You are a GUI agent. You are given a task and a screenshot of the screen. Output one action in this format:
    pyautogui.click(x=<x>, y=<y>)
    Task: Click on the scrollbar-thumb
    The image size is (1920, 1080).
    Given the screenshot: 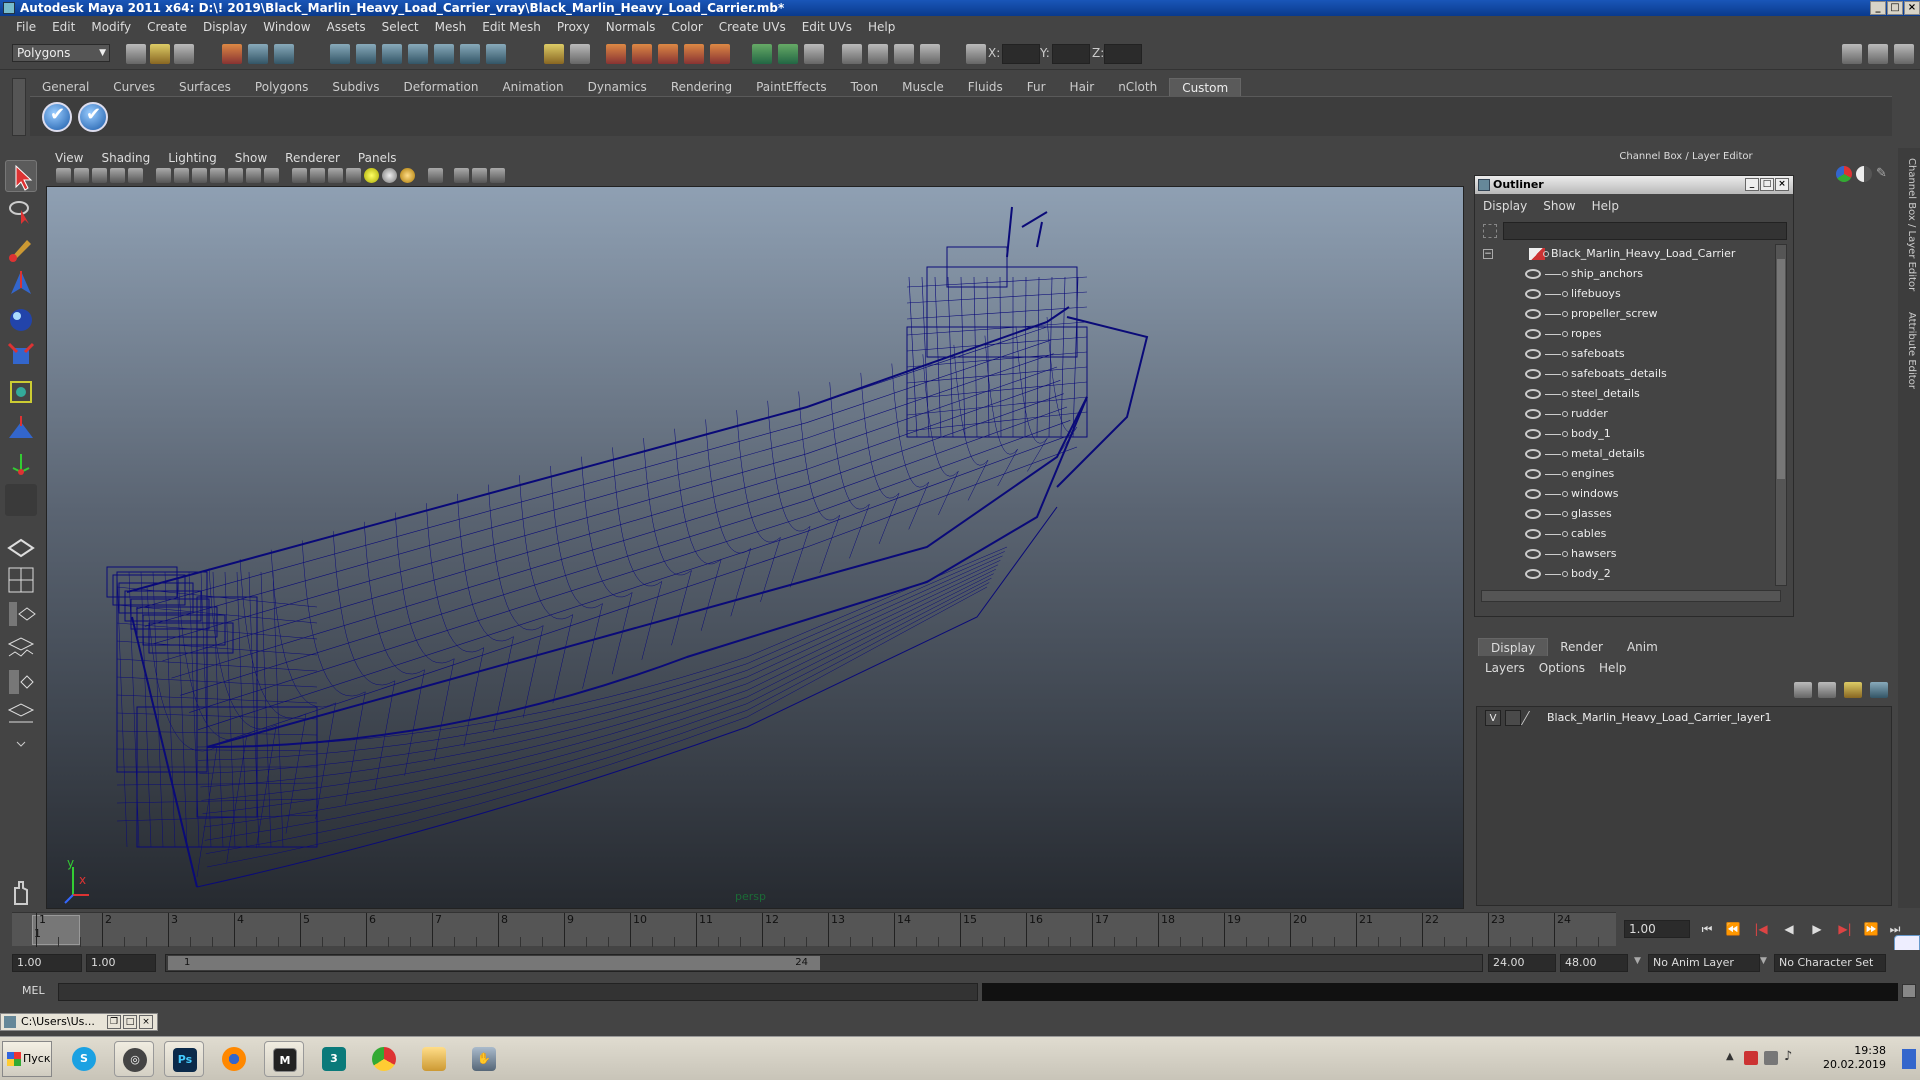 What is the action you would take?
    pyautogui.click(x=1781, y=369)
    